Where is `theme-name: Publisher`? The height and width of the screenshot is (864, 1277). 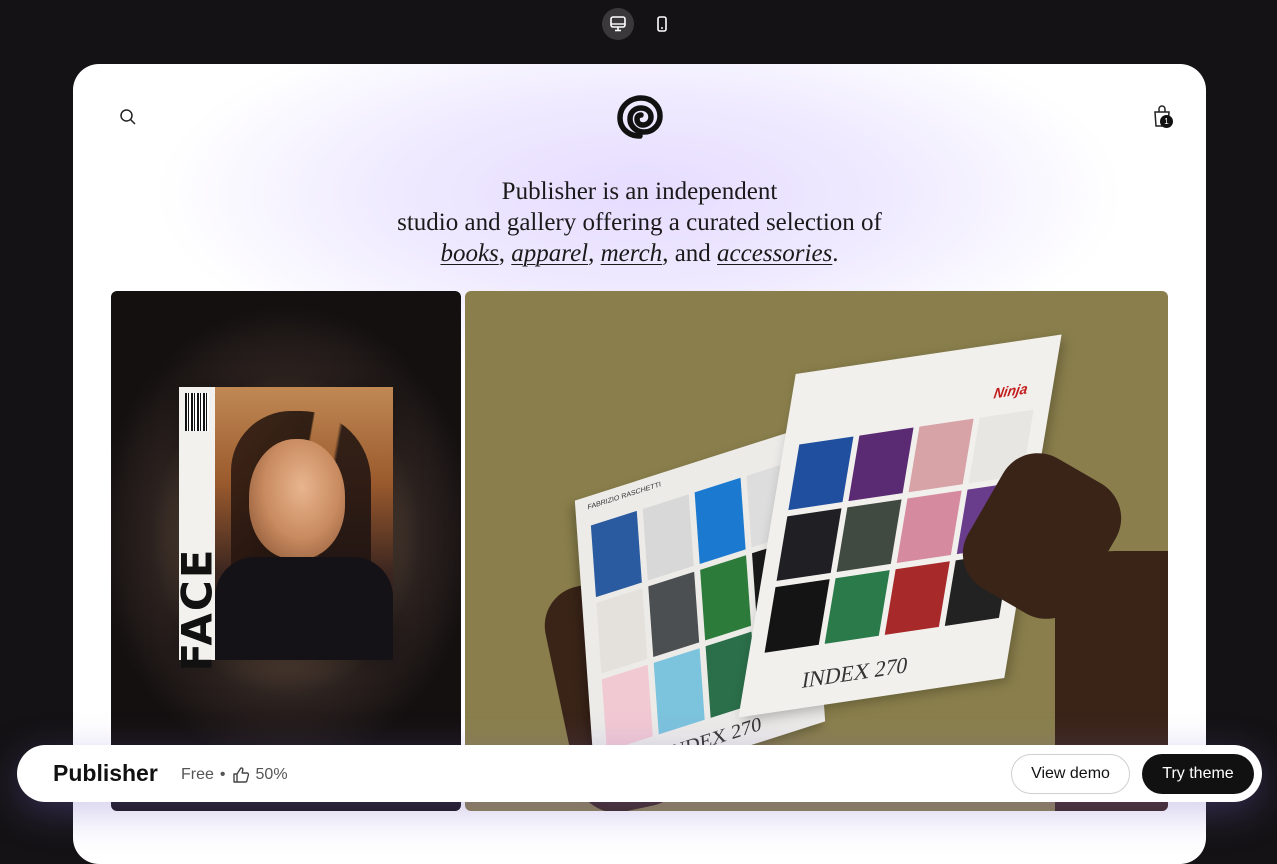
theme-name: Publisher is located at coordinates (105, 773).